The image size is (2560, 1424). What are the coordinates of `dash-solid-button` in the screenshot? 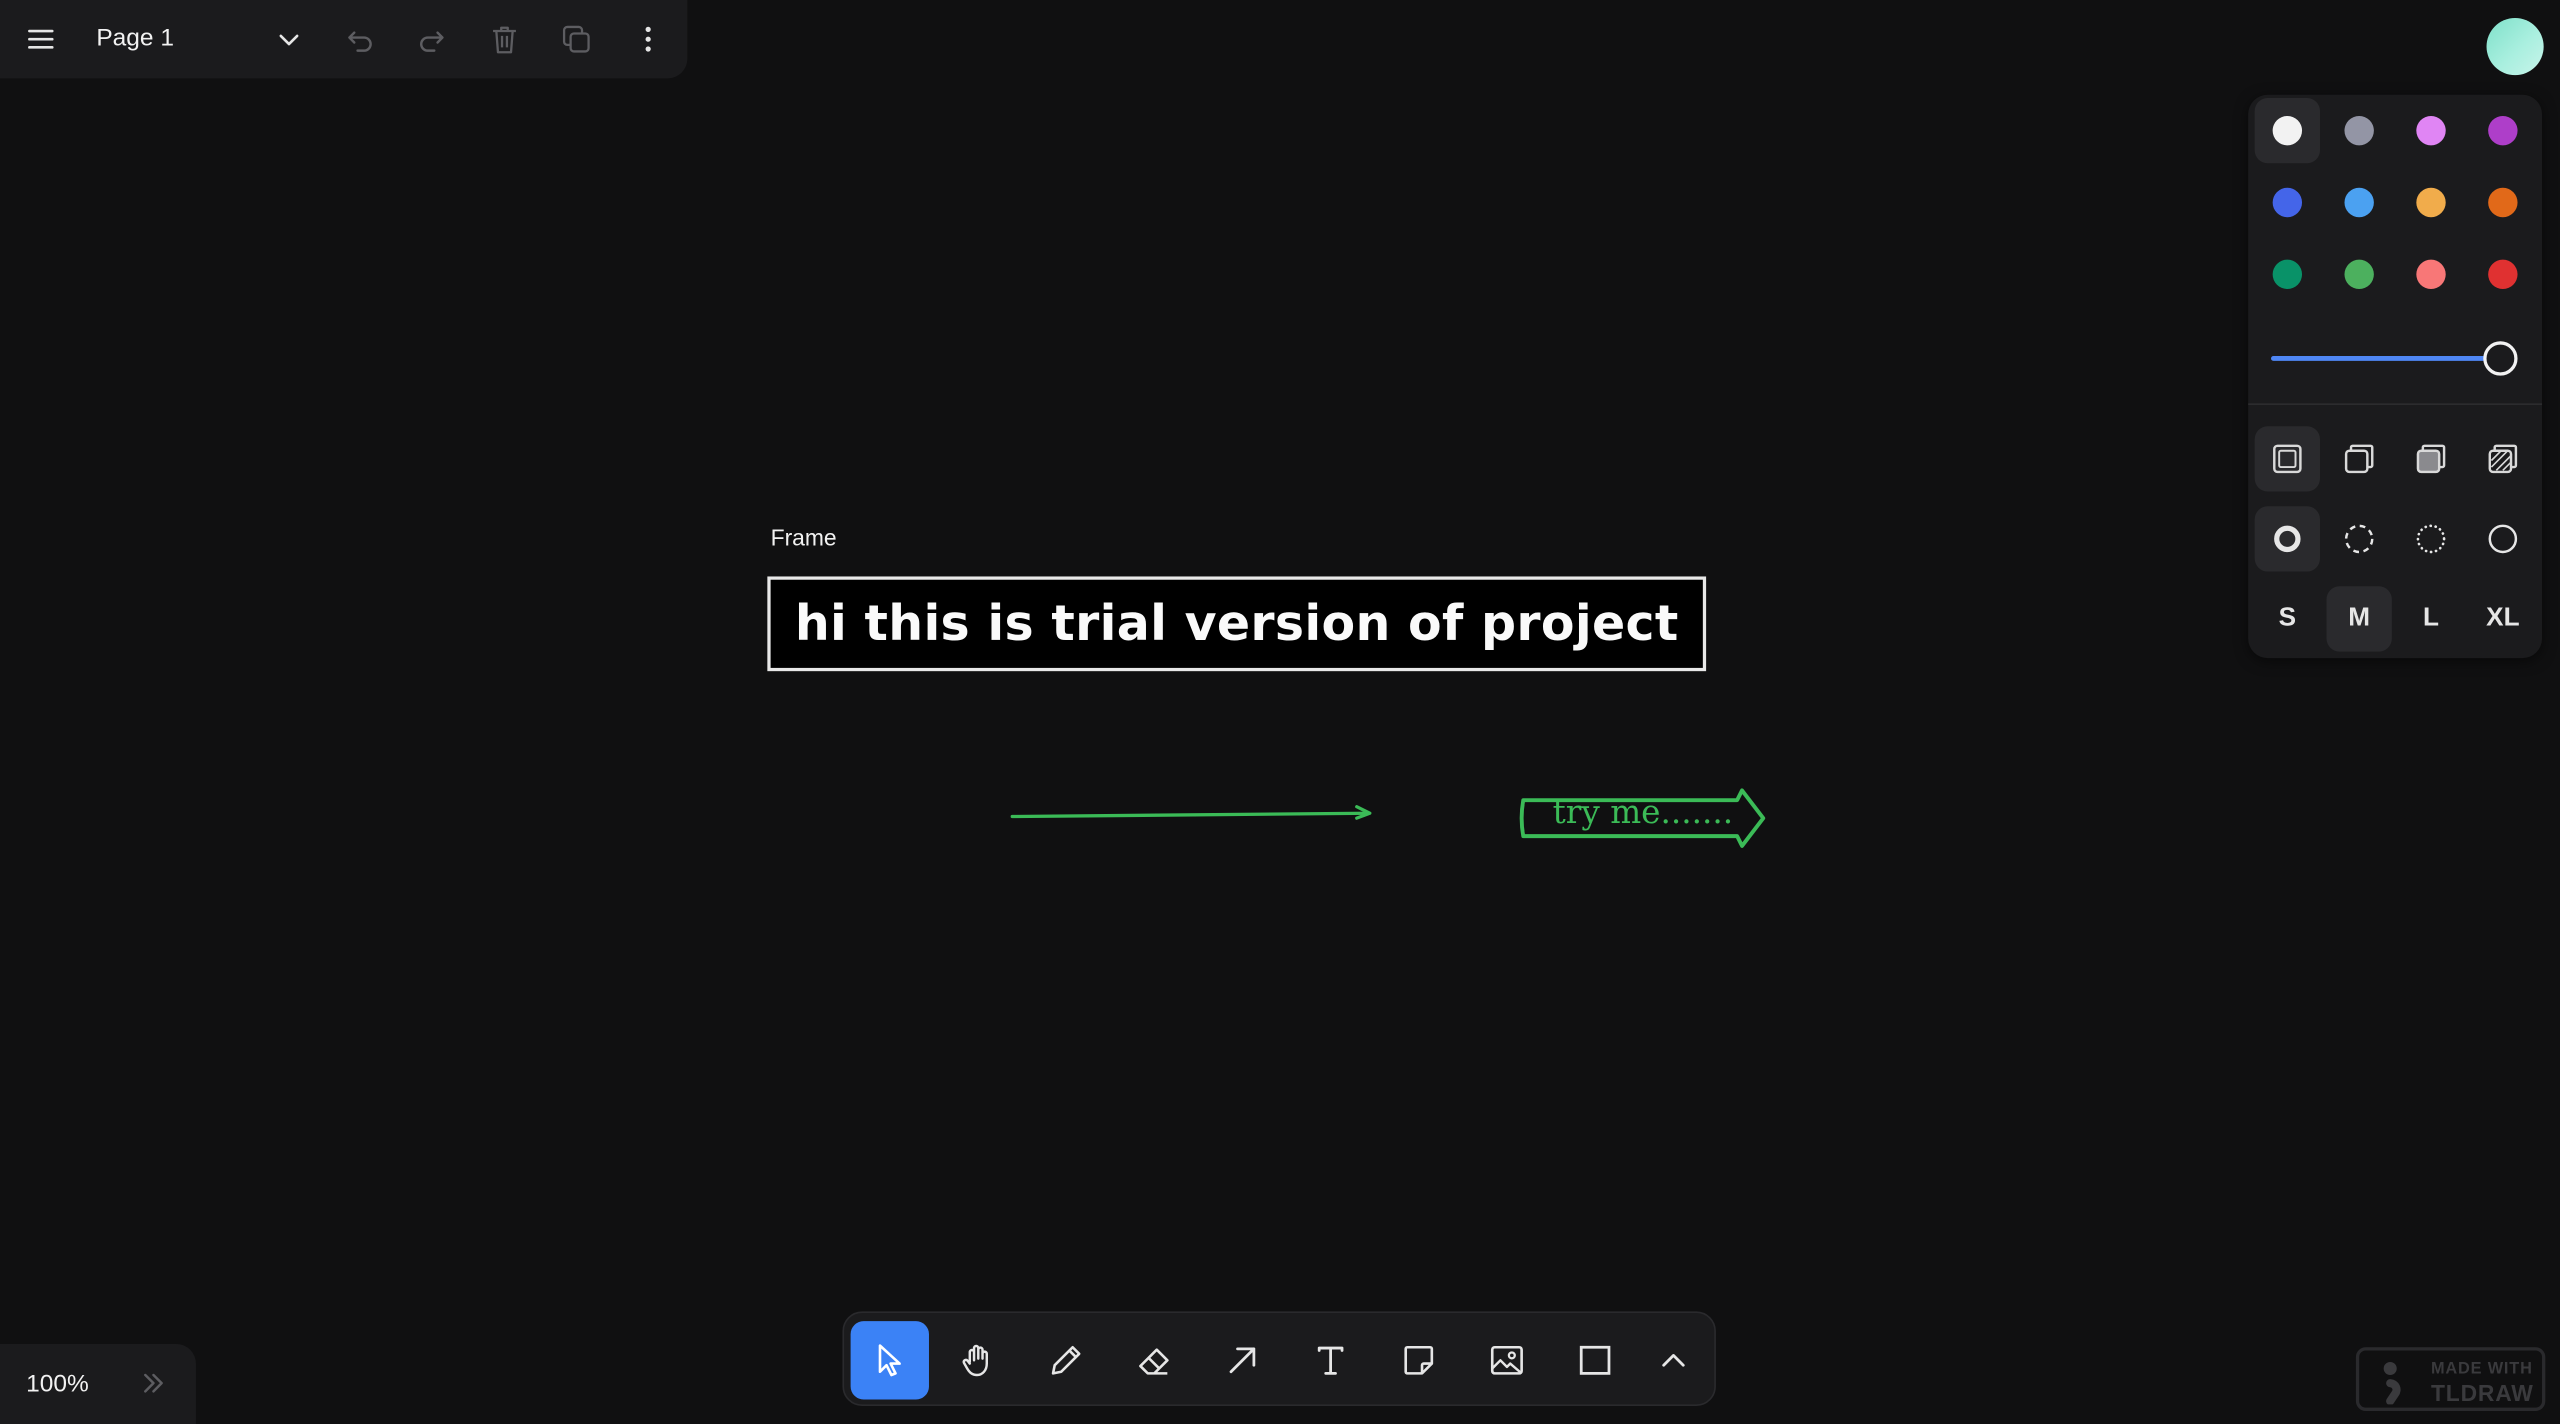 It's located at (2502, 538).